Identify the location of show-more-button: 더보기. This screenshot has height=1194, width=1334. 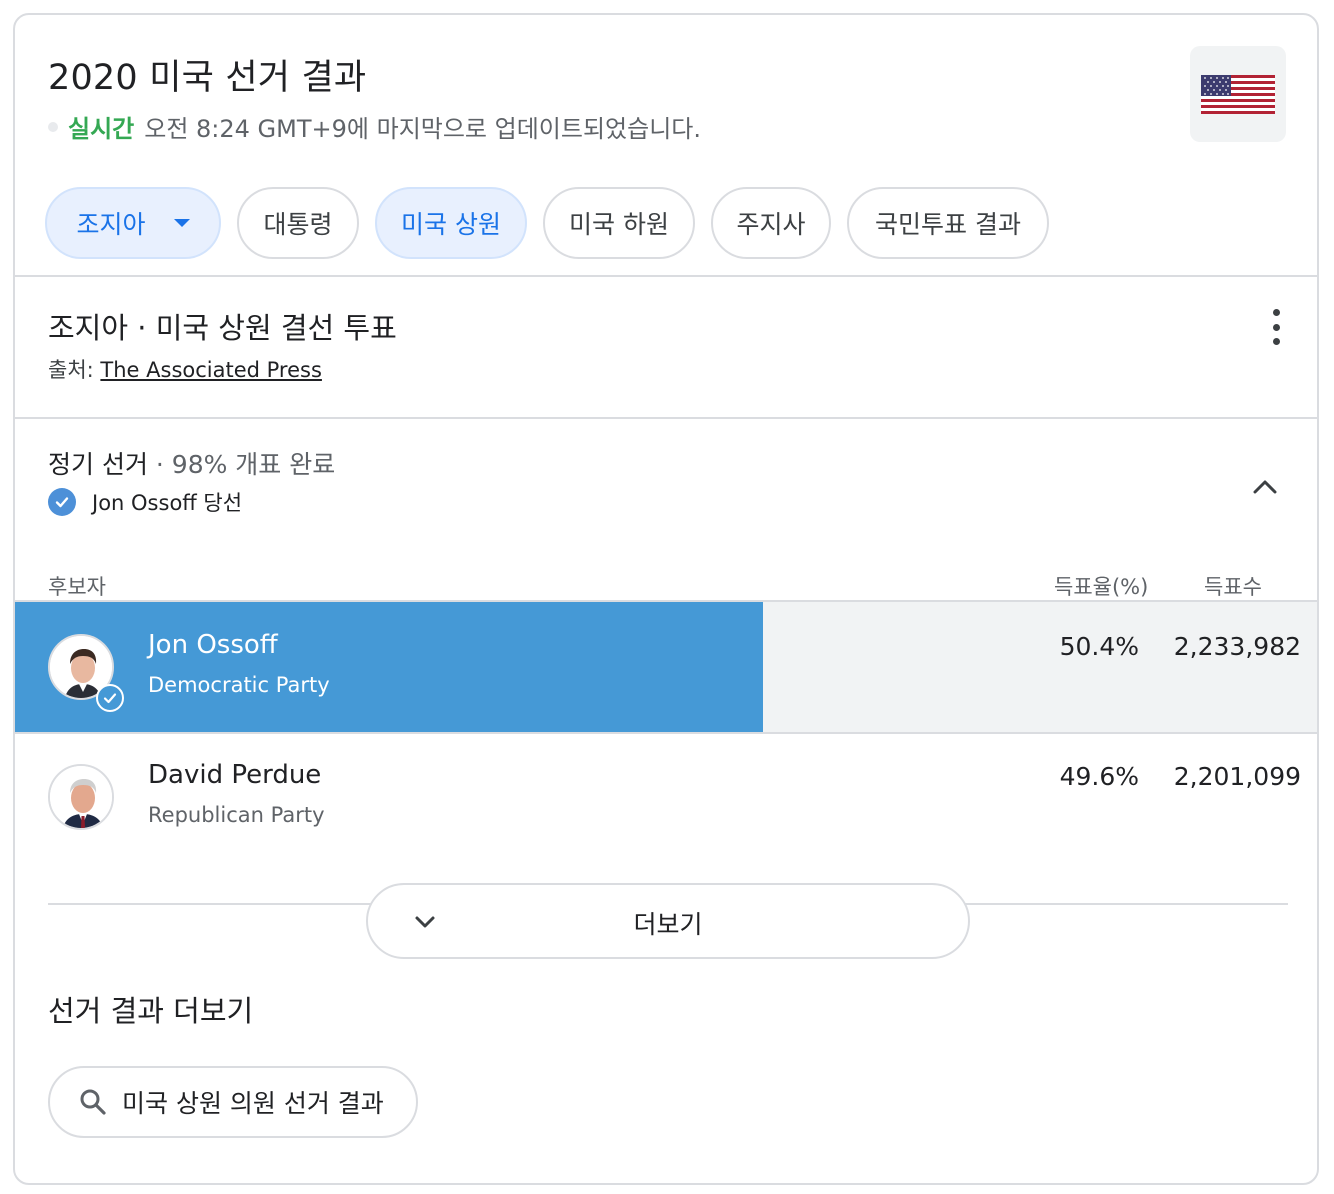
(668, 921).